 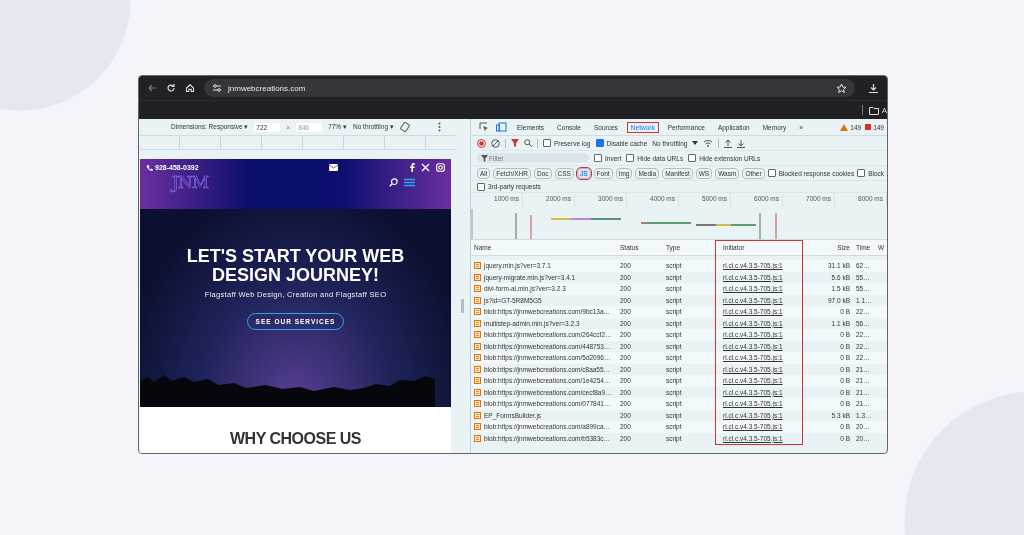 What do you see at coordinates (171, 88) in the screenshot?
I see `reload-icon` at bounding box center [171, 88].